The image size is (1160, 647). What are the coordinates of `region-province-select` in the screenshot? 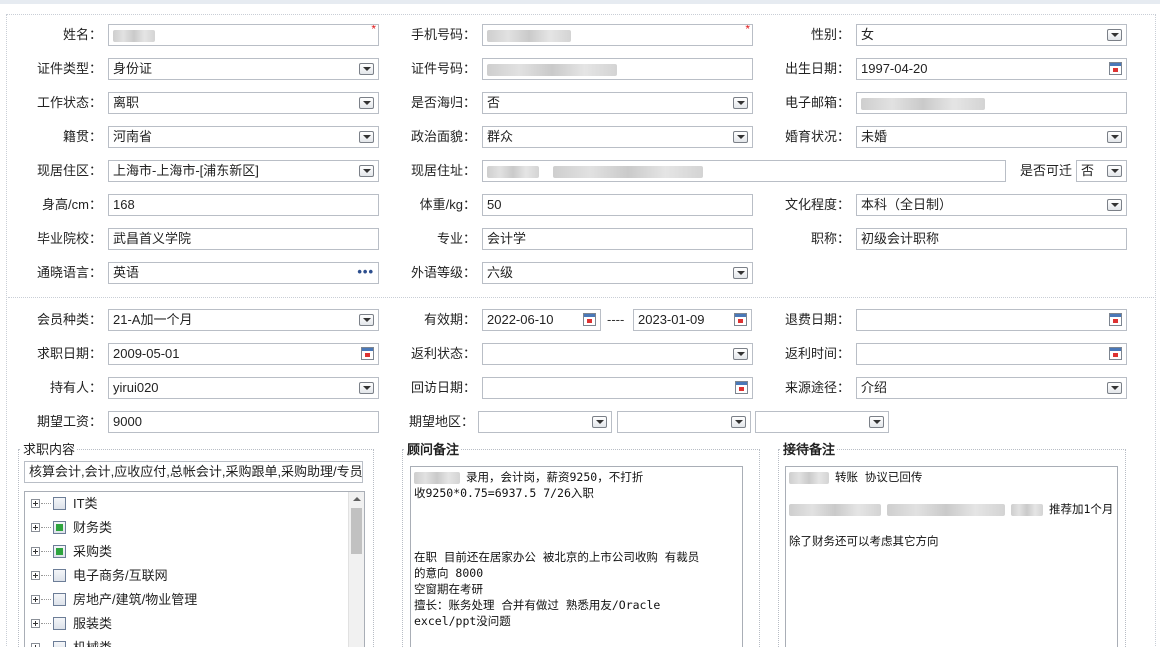 It's located at (545, 422).